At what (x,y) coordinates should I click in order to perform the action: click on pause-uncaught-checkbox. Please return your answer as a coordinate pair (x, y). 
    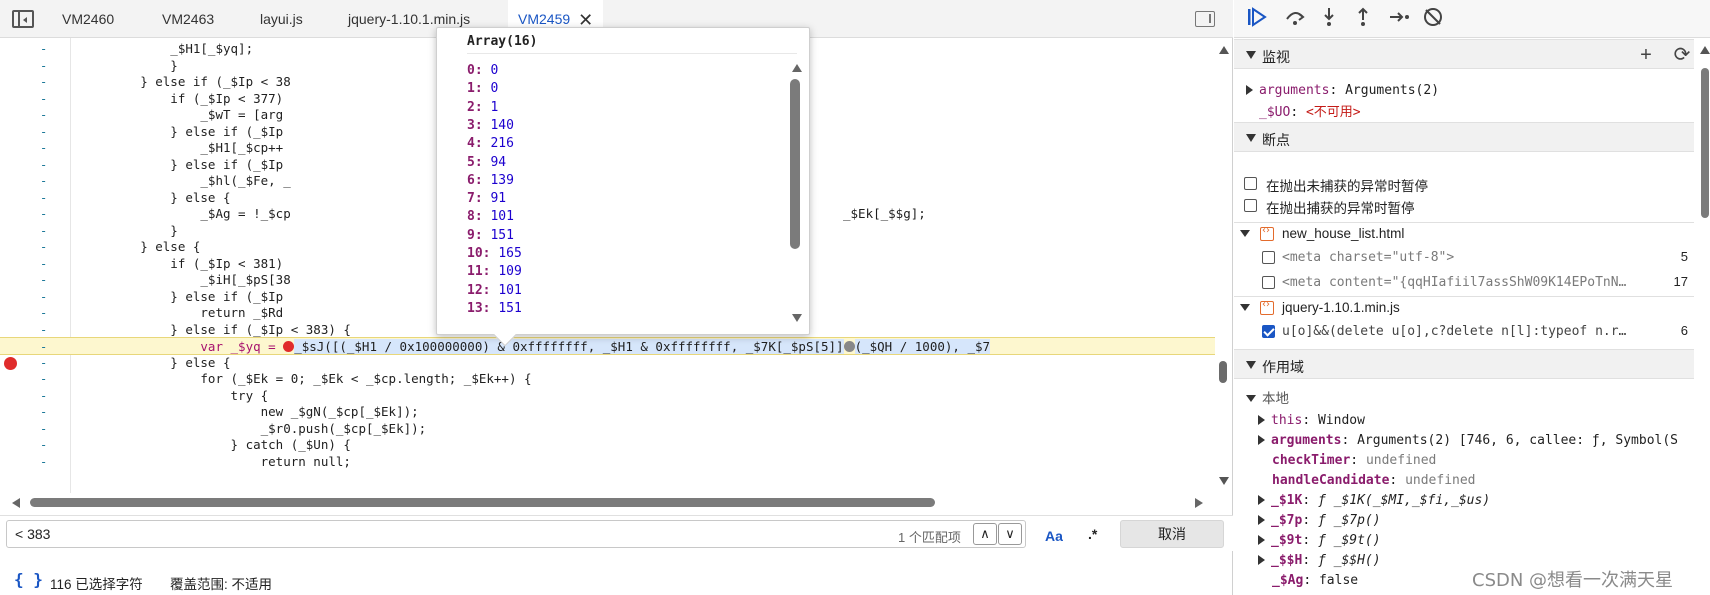
    Looking at the image, I should click on (1250, 183).